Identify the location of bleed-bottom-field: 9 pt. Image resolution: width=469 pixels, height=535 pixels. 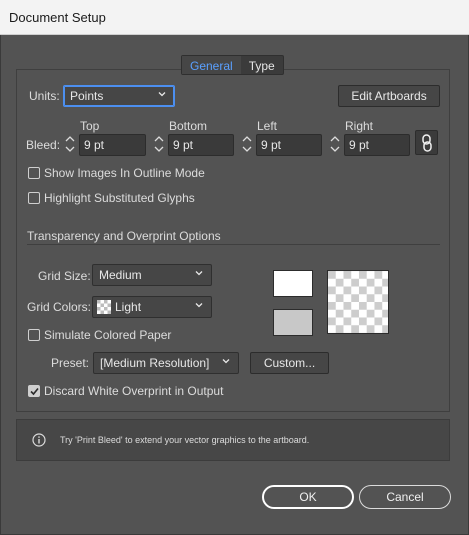
(201, 145).